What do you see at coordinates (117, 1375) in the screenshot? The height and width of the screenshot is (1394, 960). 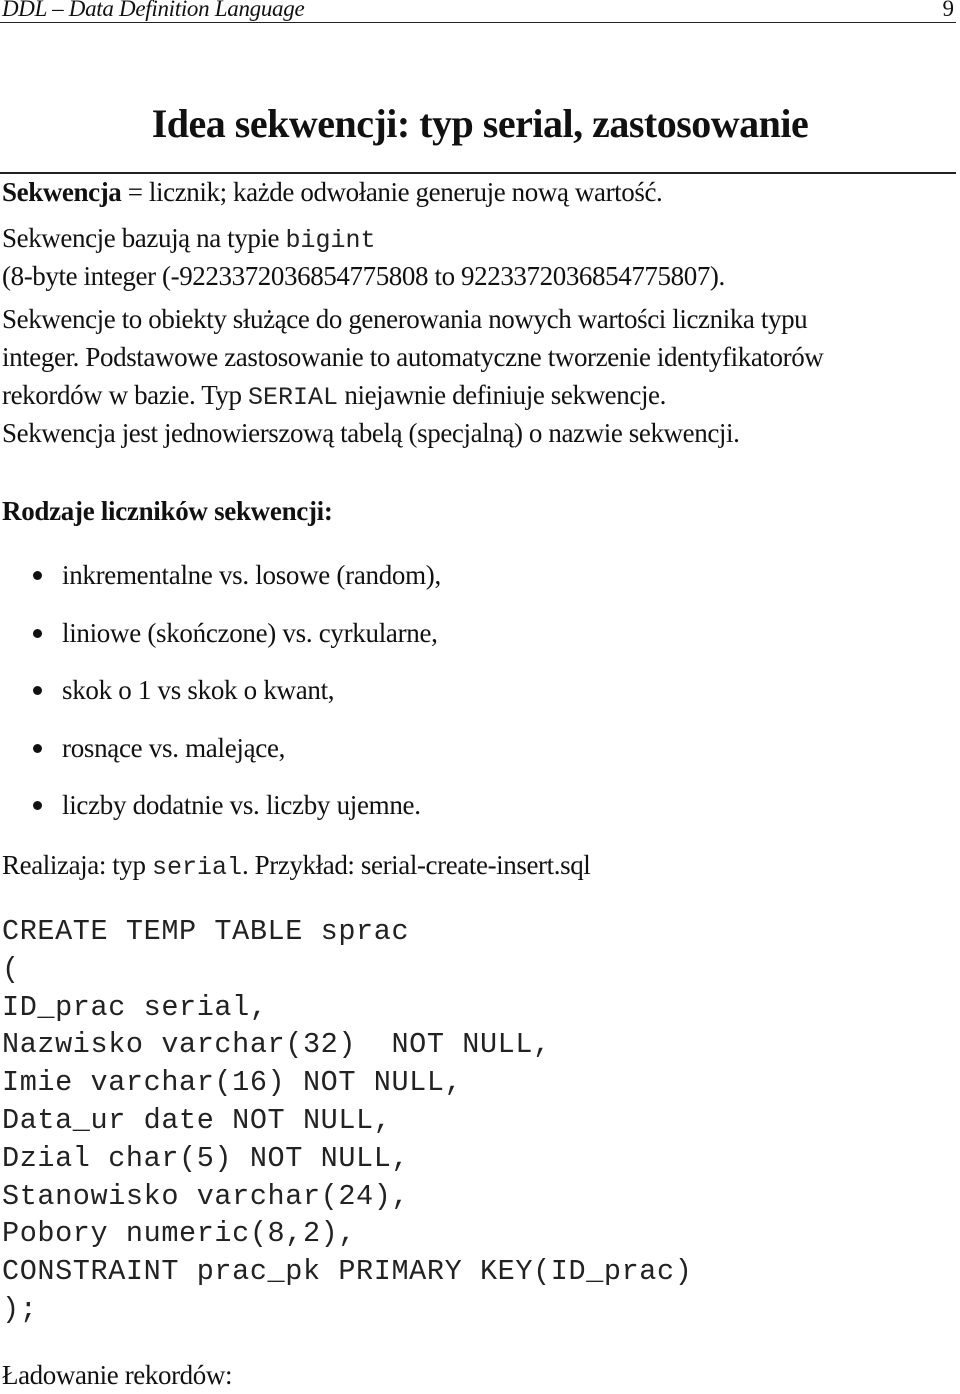 I see `loading-records-heading: Ładowanie rekordów:` at bounding box center [117, 1375].